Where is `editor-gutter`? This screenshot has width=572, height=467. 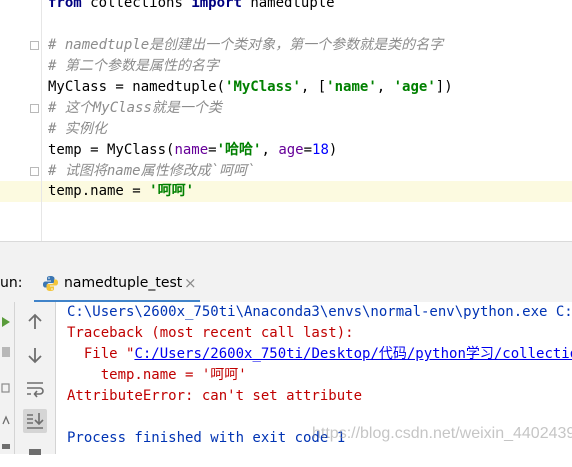 editor-gutter is located at coordinates (21, 120).